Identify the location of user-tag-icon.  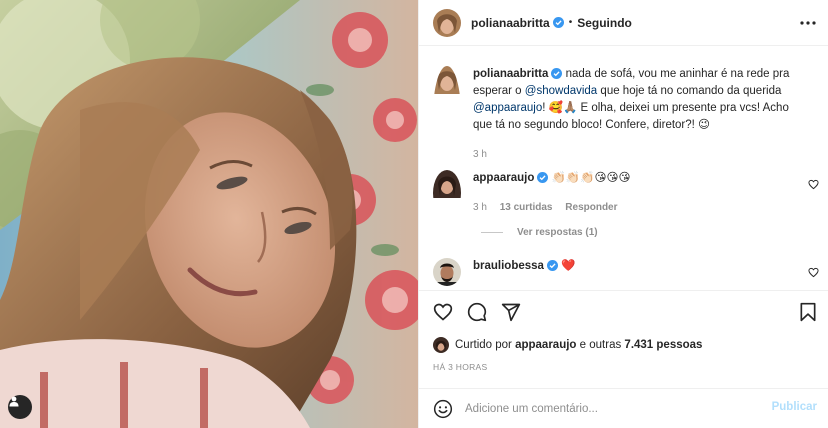
(20, 407).